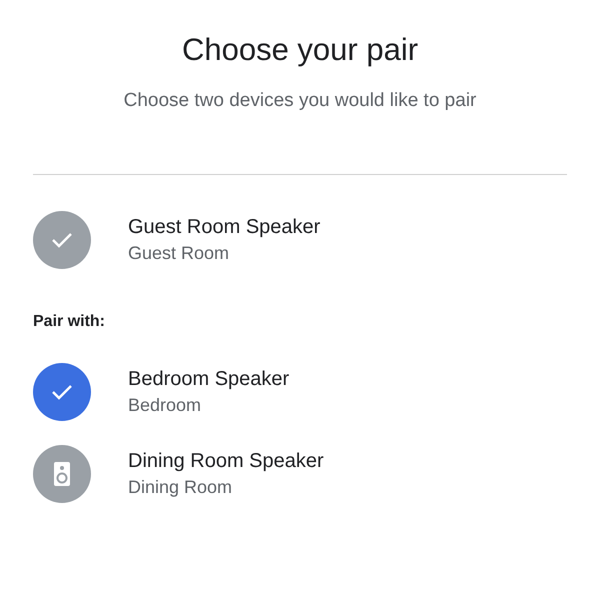 This screenshot has height=600, width=600. I want to click on section-label: Pair with:, so click(69, 322).